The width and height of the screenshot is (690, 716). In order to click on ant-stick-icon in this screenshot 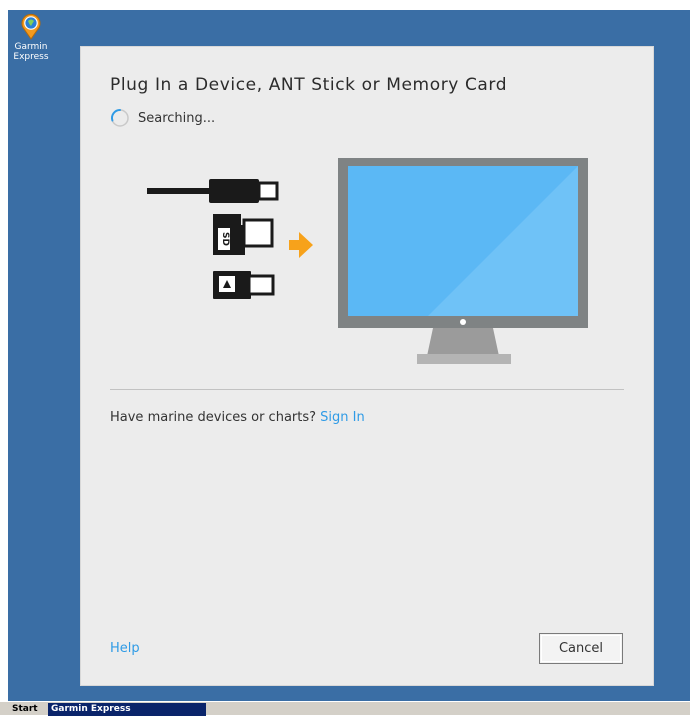, I will do `click(244, 285)`.